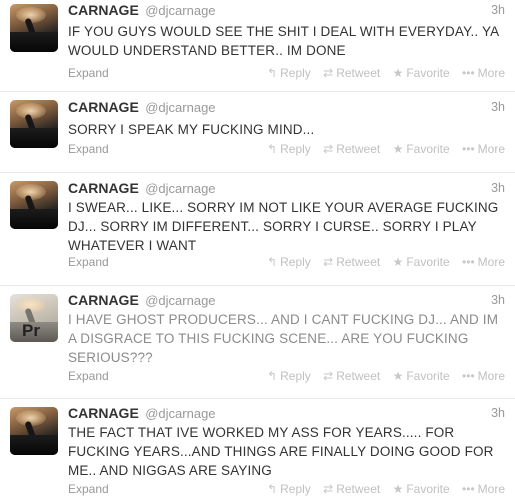 The image size is (515, 498). Describe the element at coordinates (34, 318) in the screenshot. I see `avatar: Pr` at that location.